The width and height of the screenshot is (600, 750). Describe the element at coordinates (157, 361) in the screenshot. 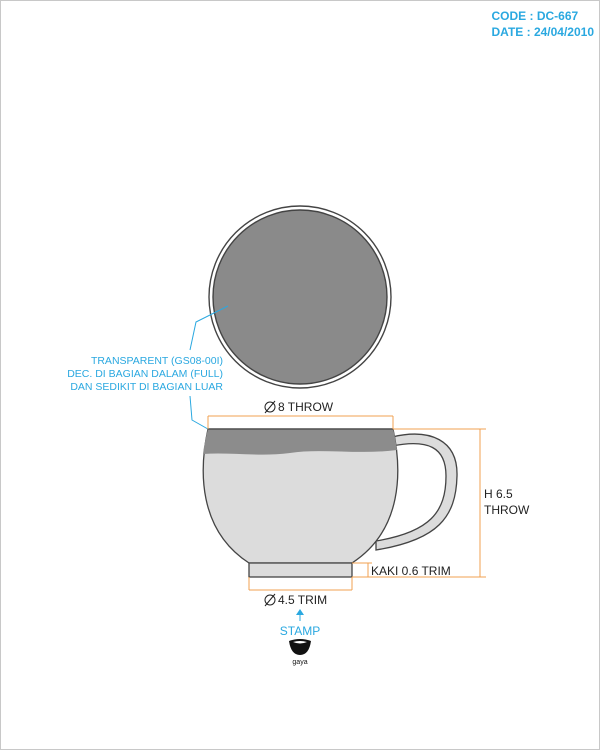

I see `annotation-line-1: TRANSPARENT (GS08-00I)` at that location.